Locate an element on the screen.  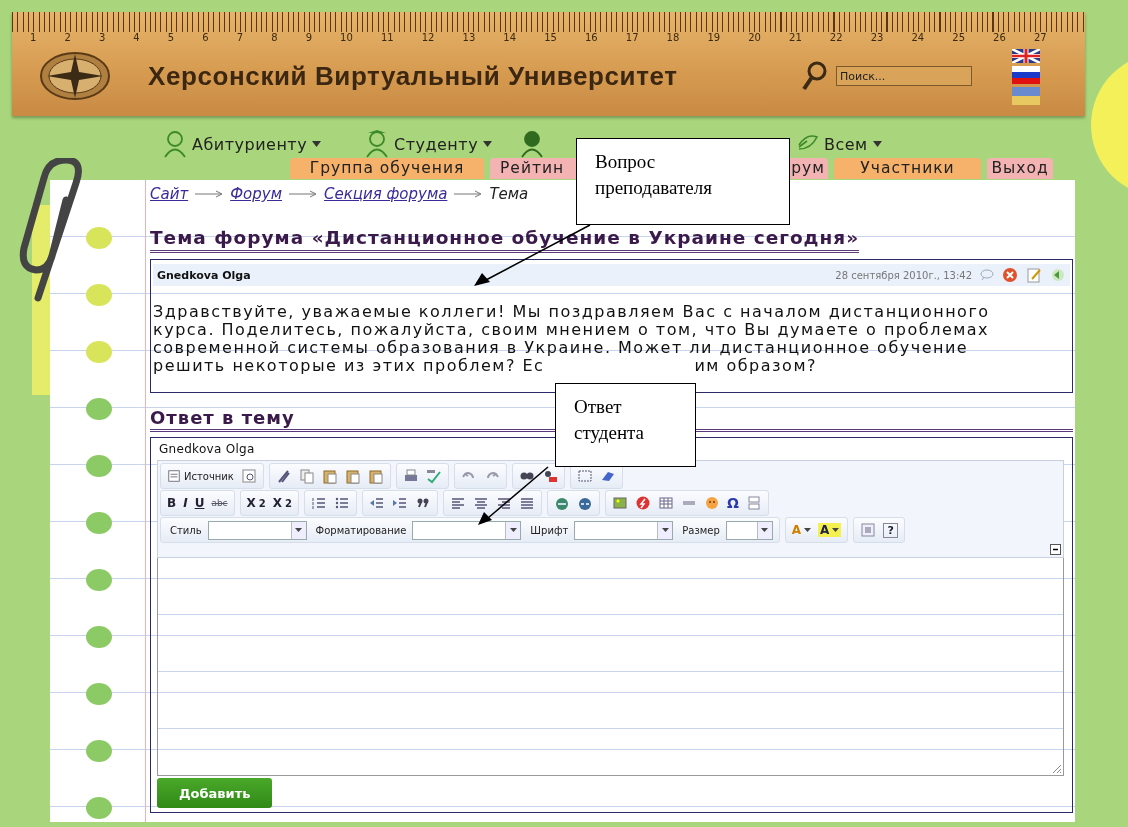
ruler-number: 23 is located at coordinates (877, 38).